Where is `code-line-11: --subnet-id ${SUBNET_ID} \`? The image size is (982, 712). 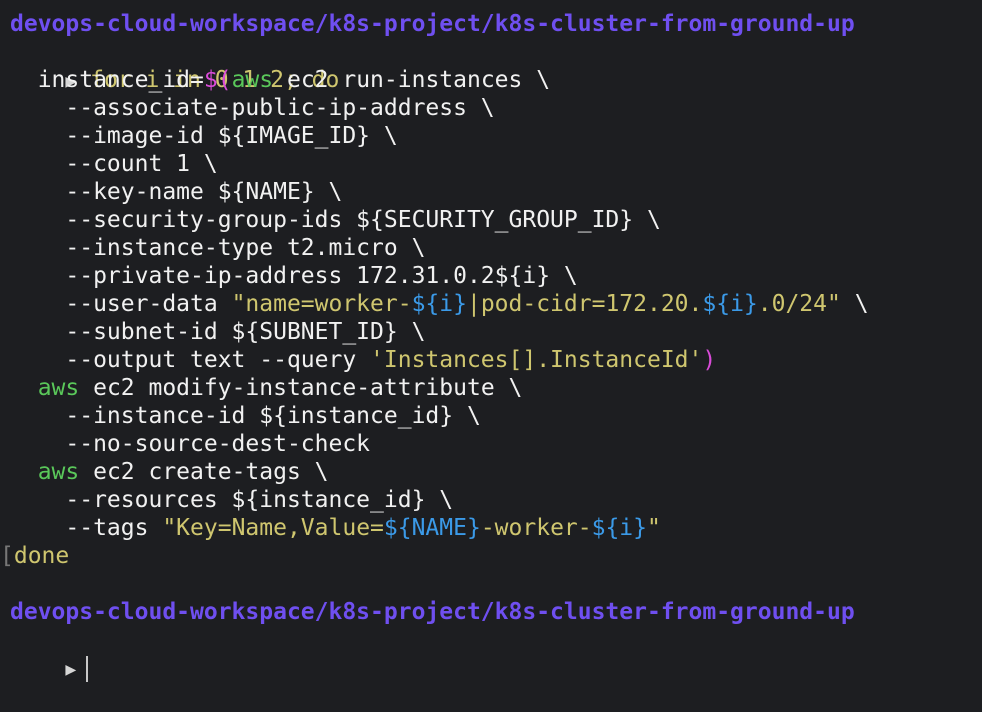 code-line-11: --subnet-id ${SUBNET_ID} \ is located at coordinates (218, 332).